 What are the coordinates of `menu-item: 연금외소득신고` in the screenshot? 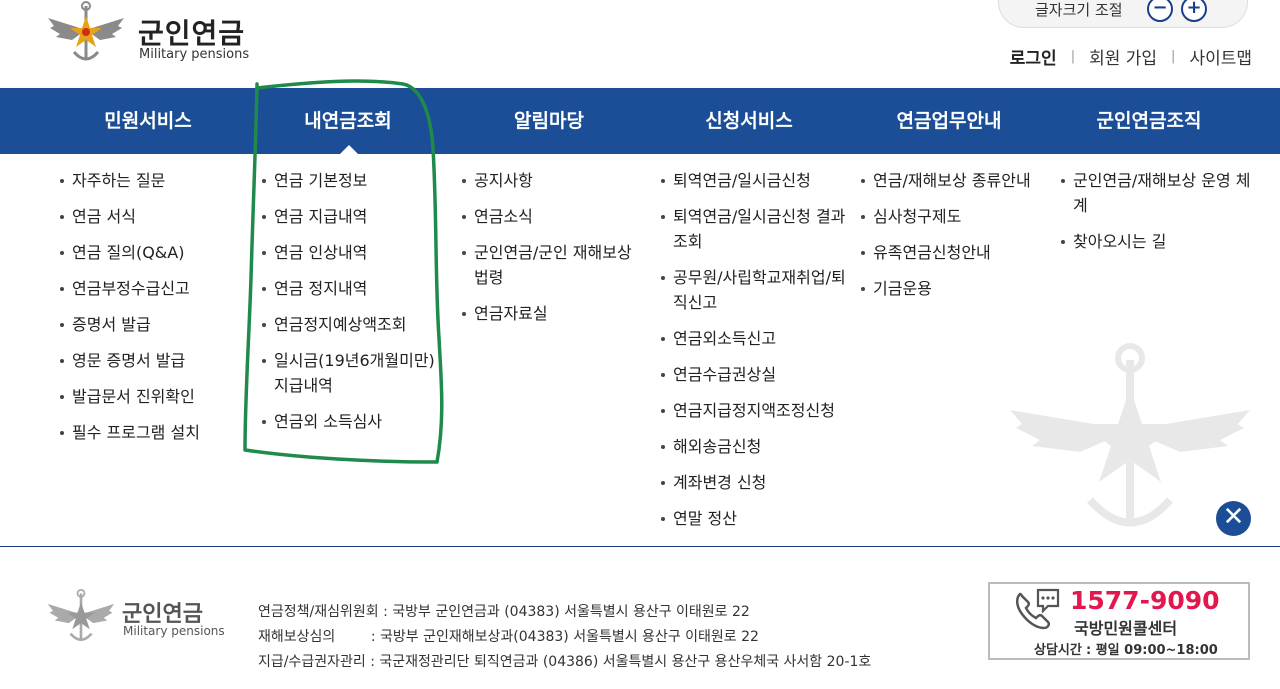 It's located at (756, 338).